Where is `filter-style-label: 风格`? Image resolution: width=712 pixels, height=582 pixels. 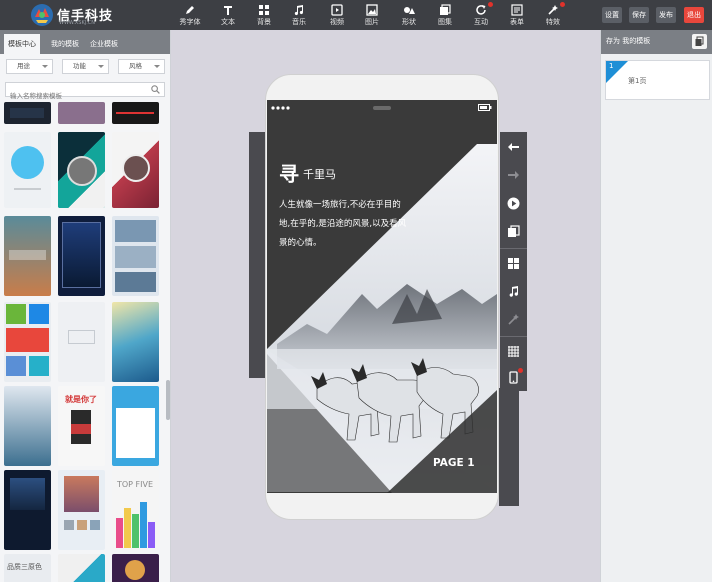 filter-style-label: 风格 is located at coordinates (135, 66).